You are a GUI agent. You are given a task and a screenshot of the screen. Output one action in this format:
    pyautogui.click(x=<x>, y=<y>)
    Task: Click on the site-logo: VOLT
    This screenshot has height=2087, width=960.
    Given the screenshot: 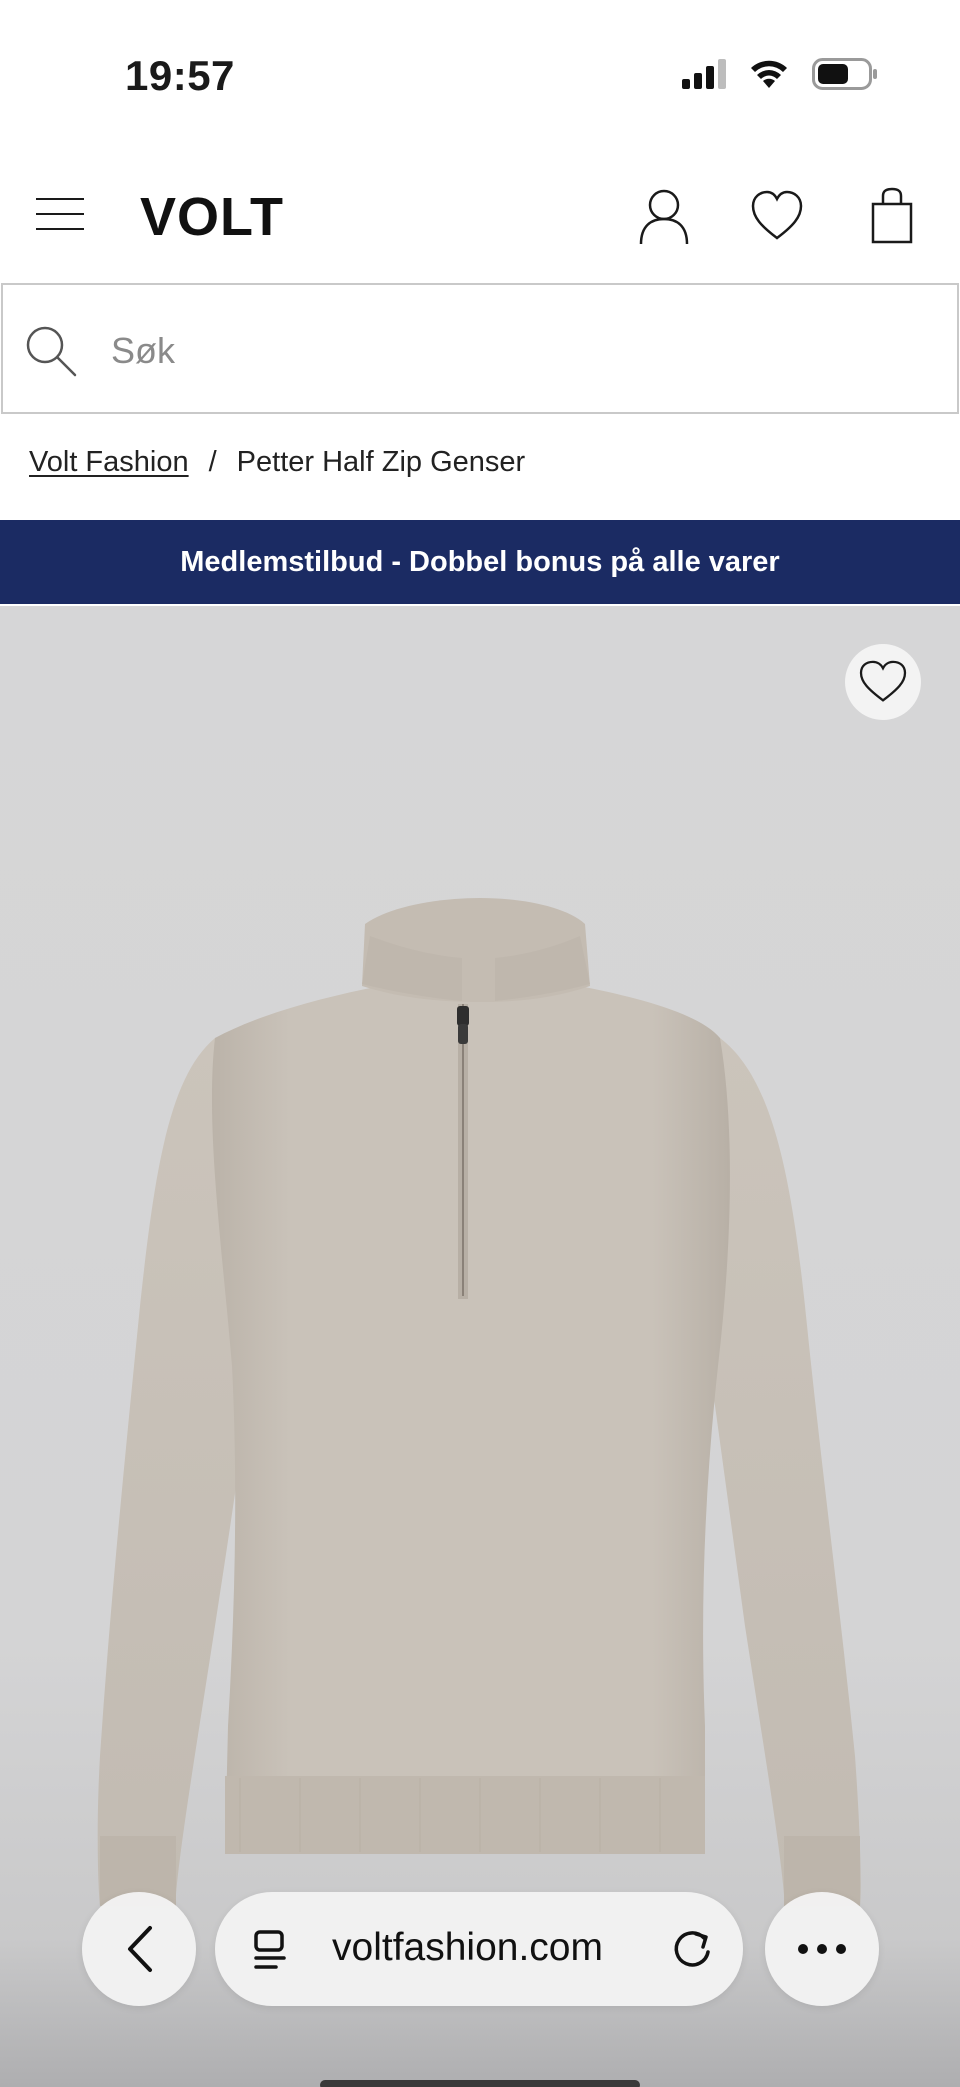 What is the action you would take?
    pyautogui.click(x=212, y=217)
    